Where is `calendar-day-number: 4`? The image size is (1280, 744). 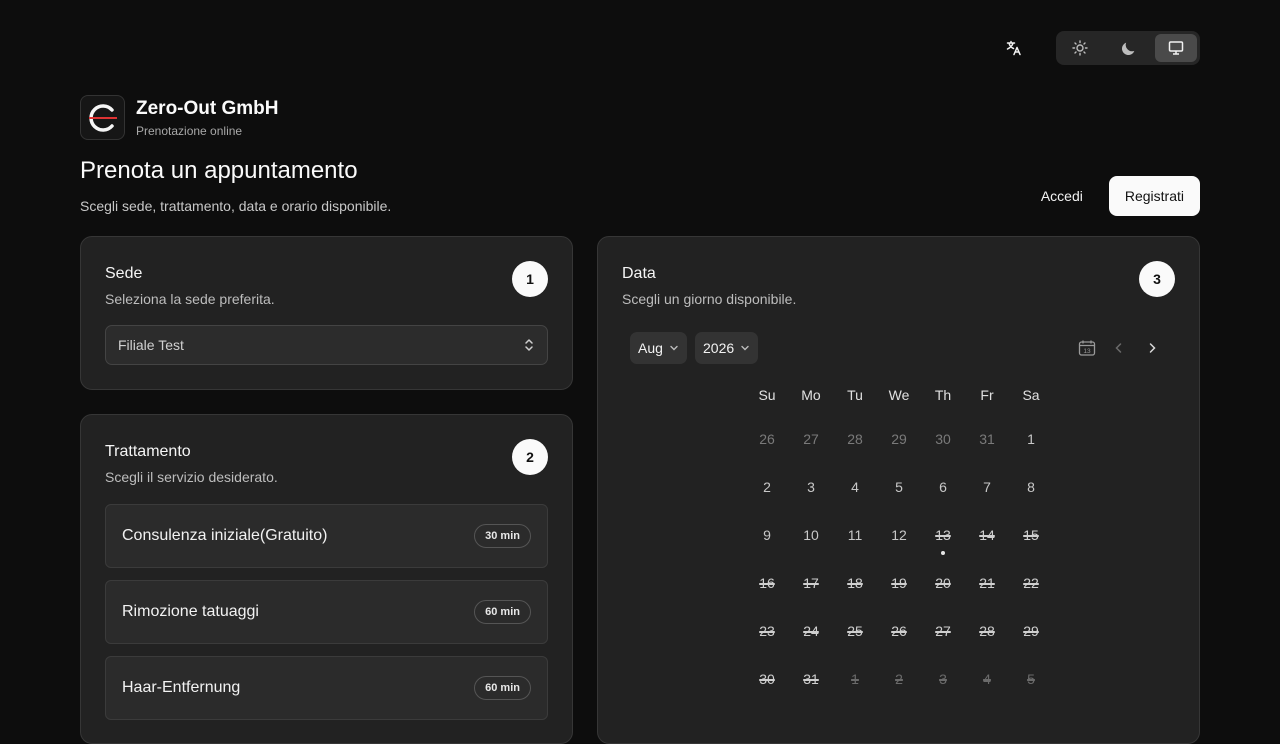 calendar-day-number: 4 is located at coordinates (987, 679).